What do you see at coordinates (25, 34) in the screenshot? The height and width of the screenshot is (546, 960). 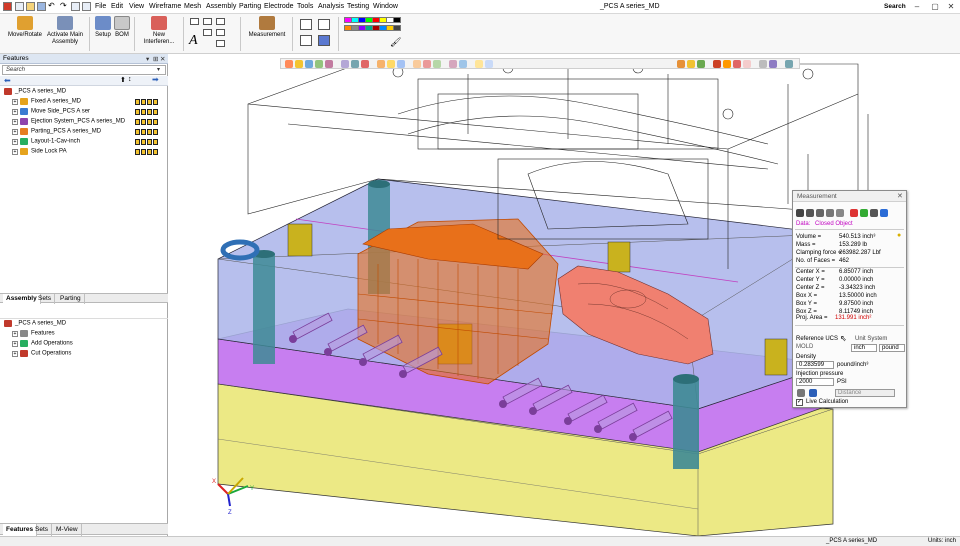 I see `move-rotate-button: Move/Rotate` at bounding box center [25, 34].